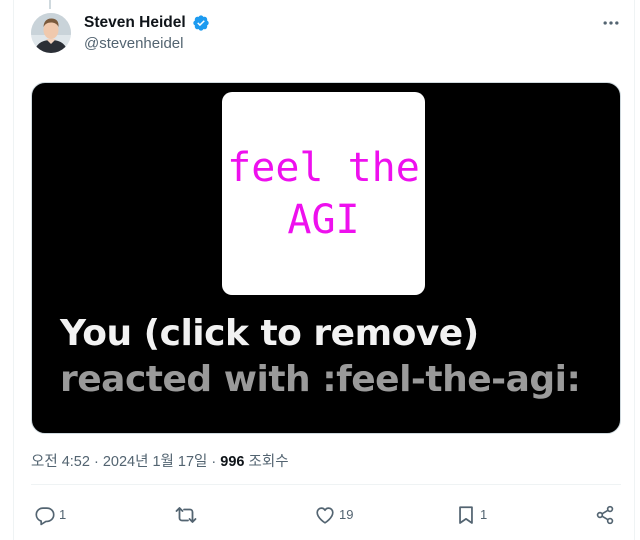 This screenshot has width=640, height=540. I want to click on emoji-text-line-1: feel the, so click(323, 167).